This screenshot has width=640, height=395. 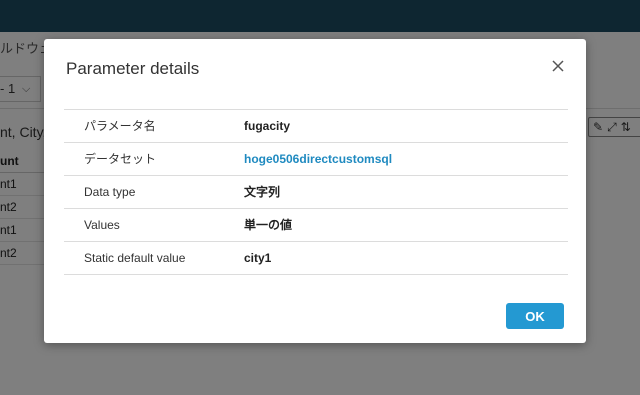 I want to click on detail-row-default-value: Static default value city1, so click(x=316, y=258).